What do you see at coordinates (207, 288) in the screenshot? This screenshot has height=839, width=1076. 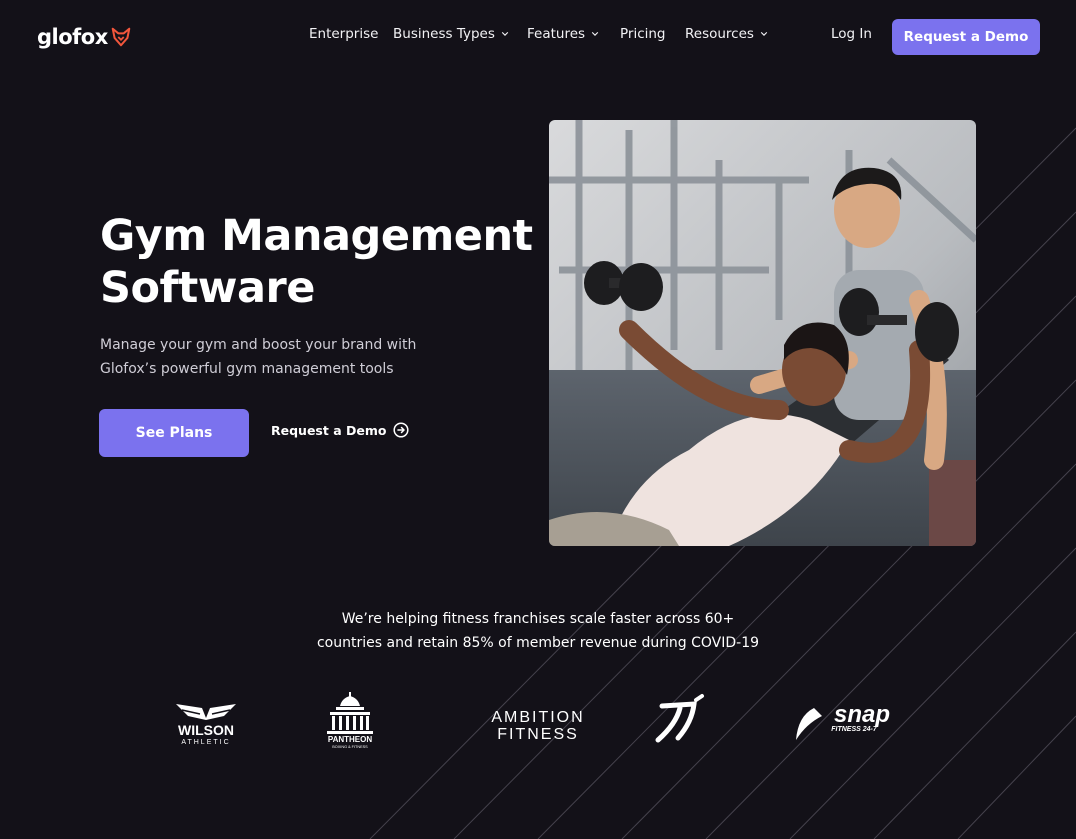 I see `page-title-line2: Software` at bounding box center [207, 288].